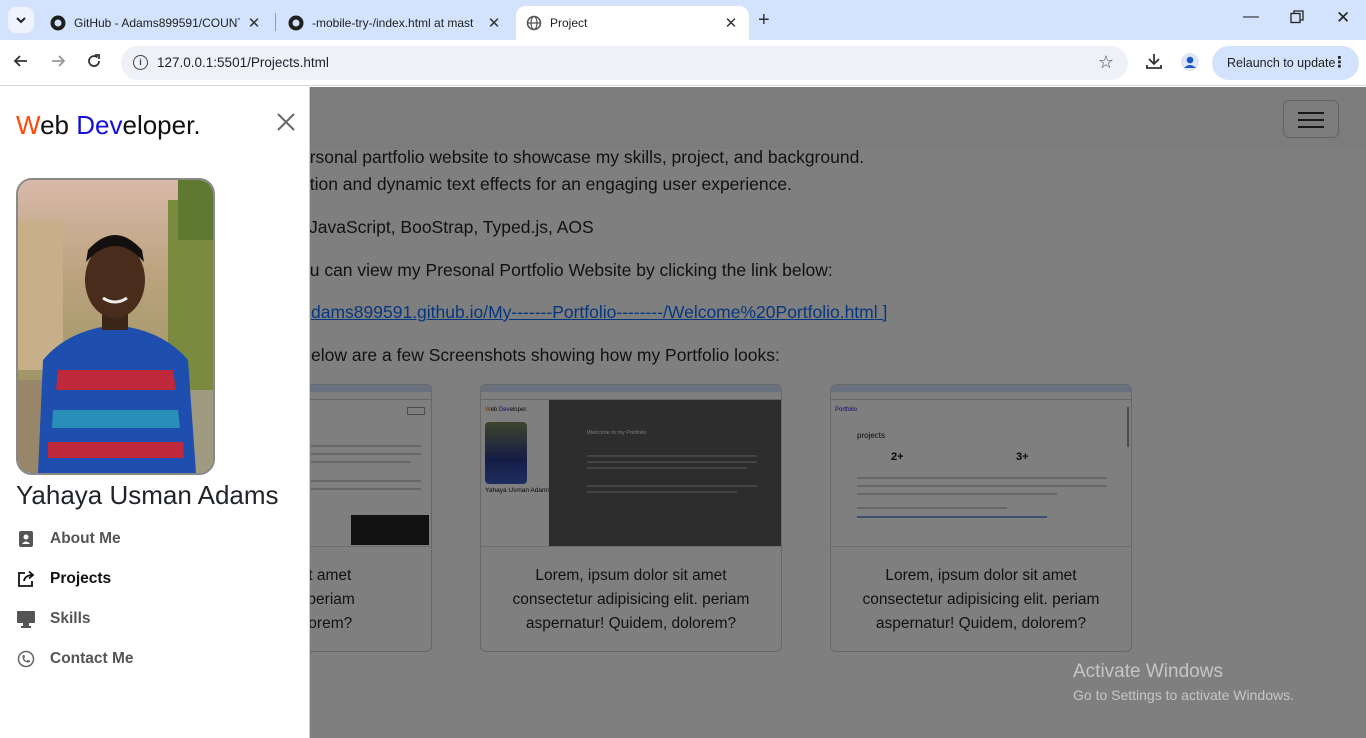 The height and width of the screenshot is (738, 1366). I want to click on chevron-down-icon, so click(21, 20).